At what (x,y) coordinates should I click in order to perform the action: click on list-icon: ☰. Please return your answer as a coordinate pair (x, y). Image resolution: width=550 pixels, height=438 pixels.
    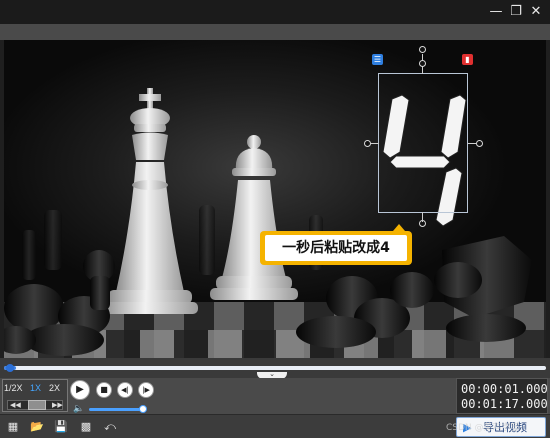
    Looking at the image, I should click on (377, 59).